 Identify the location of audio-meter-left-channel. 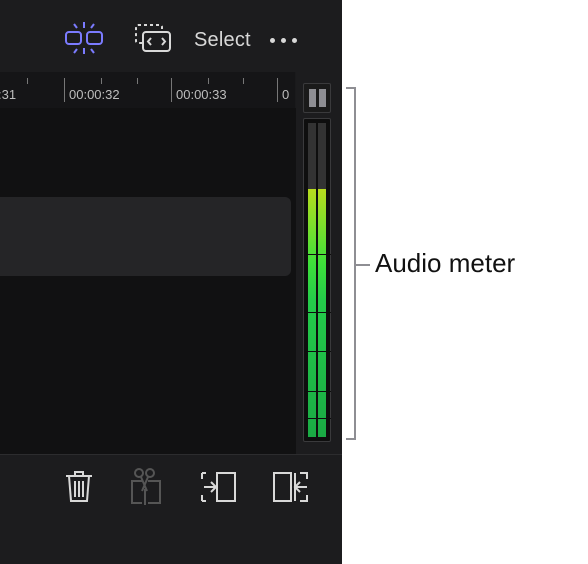
(312, 280).